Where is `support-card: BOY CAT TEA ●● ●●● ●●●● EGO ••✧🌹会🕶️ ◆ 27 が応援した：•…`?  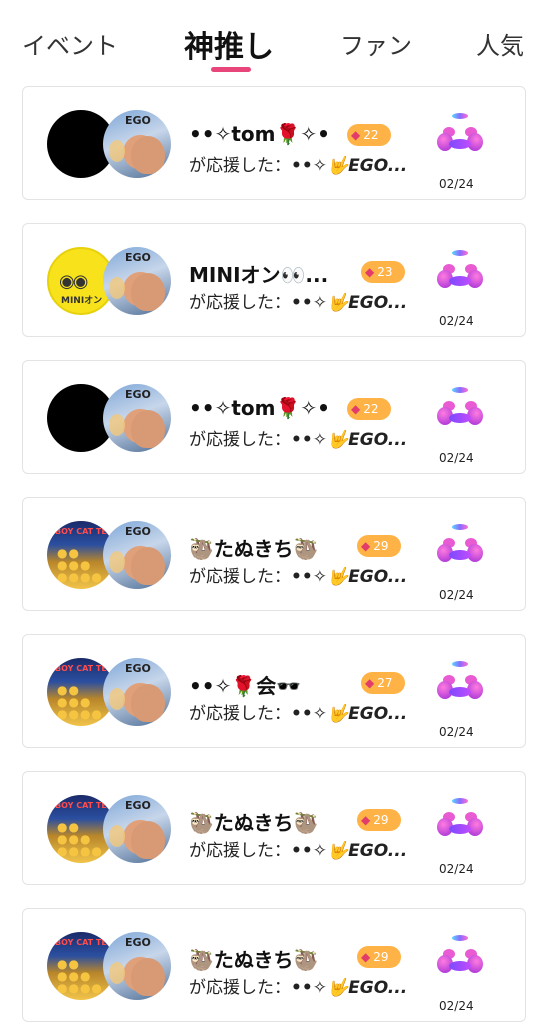 support-card: BOY CAT TEA ●● ●●● ●●●● EGO ••✧🌹会🕶️ ◆ 27 が応援した：•… is located at coordinates (274, 691).